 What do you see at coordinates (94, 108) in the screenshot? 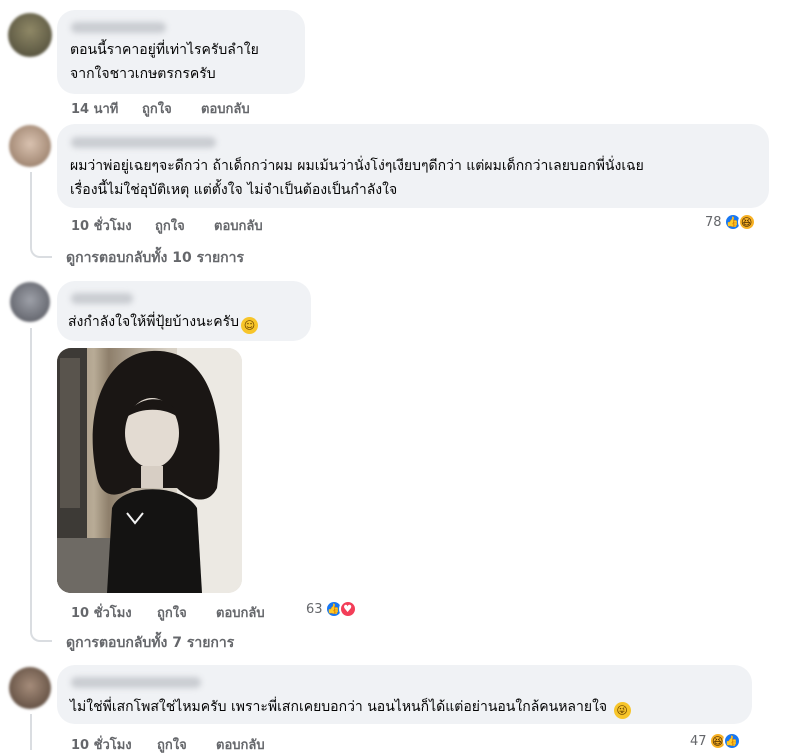
I see `comment-timestamp: 14 นาที` at bounding box center [94, 108].